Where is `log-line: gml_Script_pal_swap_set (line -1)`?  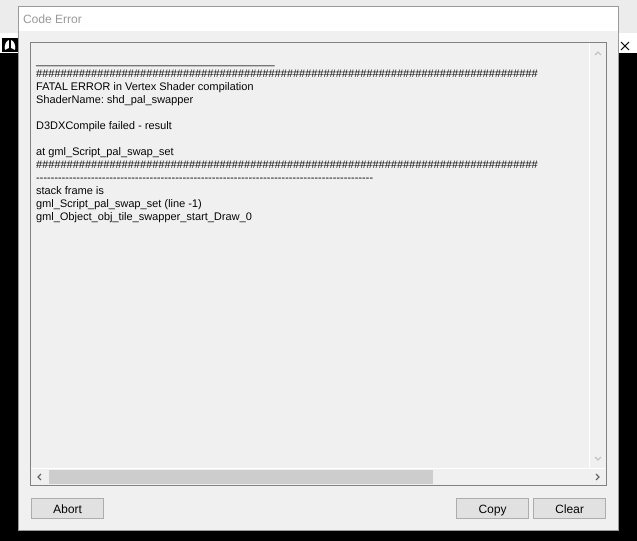
log-line: gml_Script_pal_swap_set (line -1) is located at coordinates (119, 204).